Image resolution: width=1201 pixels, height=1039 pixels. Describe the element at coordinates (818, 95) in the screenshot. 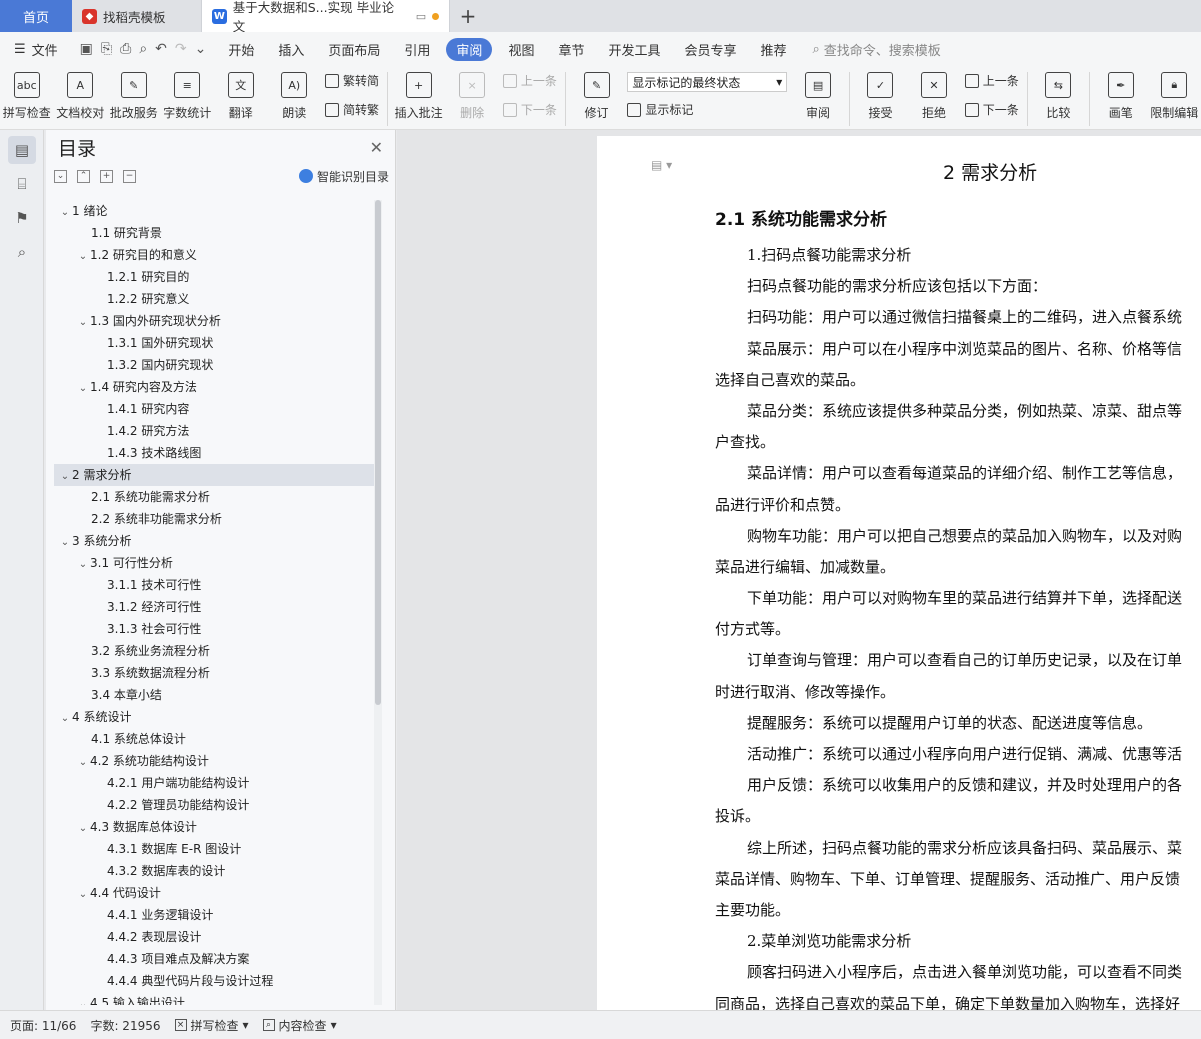

I see `review-pane-button: ▤ 审阅` at that location.